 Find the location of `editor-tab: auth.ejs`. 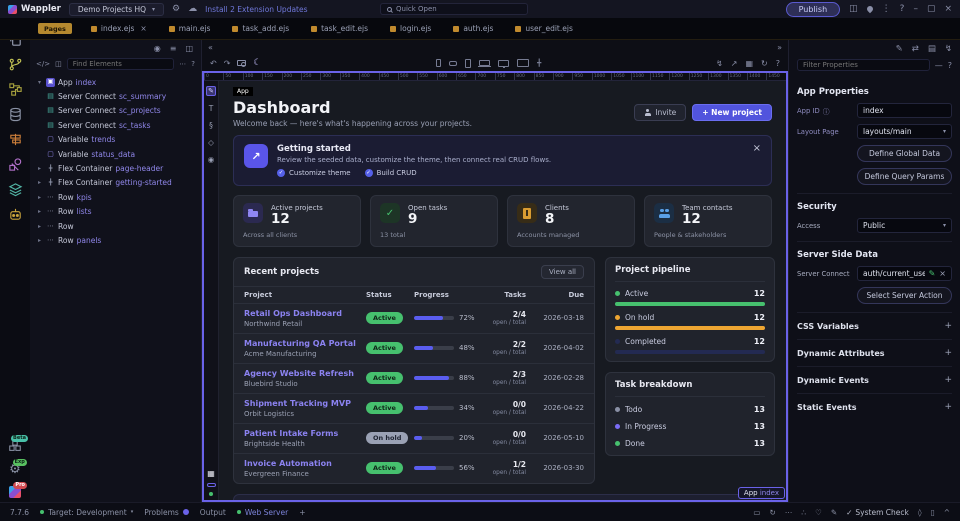

editor-tab: auth.ejs is located at coordinates (473, 28).